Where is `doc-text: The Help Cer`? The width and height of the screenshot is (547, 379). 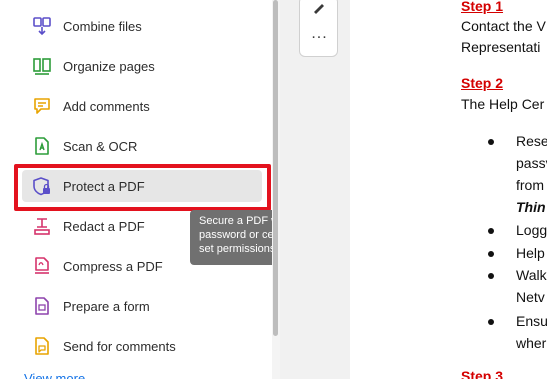
doc-text: The Help Cer is located at coordinates (503, 104).